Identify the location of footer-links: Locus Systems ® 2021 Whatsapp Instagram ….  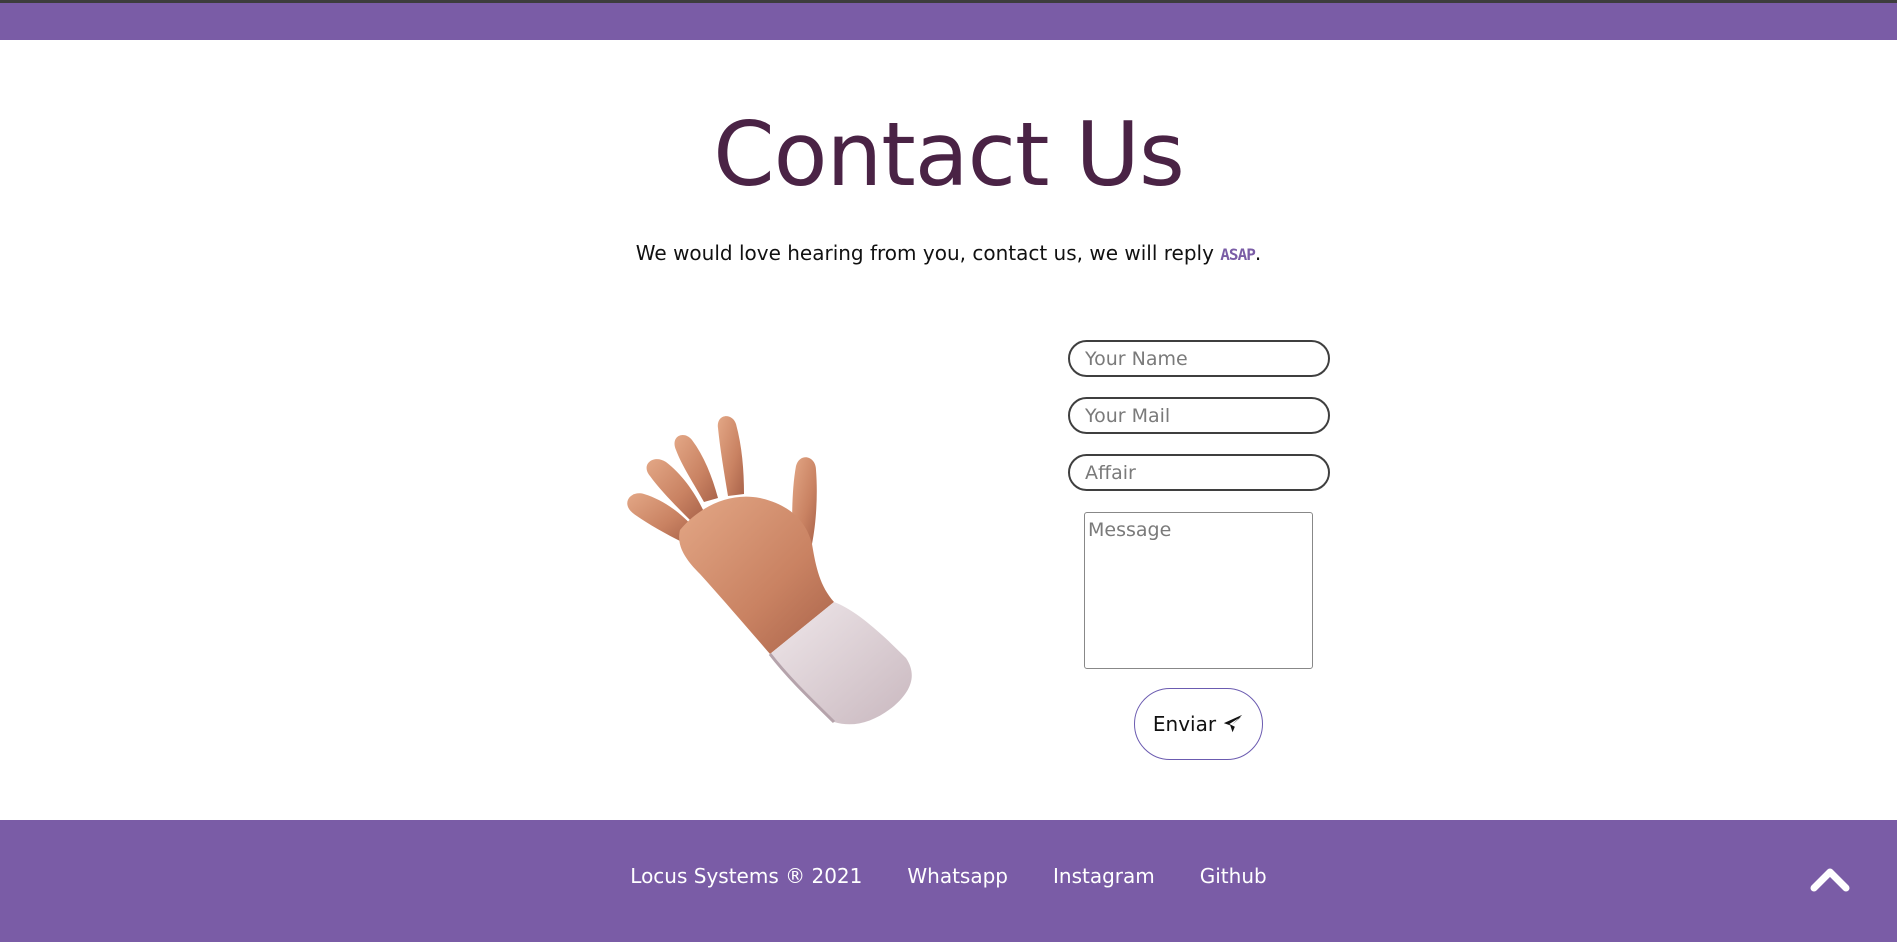
(948, 876).